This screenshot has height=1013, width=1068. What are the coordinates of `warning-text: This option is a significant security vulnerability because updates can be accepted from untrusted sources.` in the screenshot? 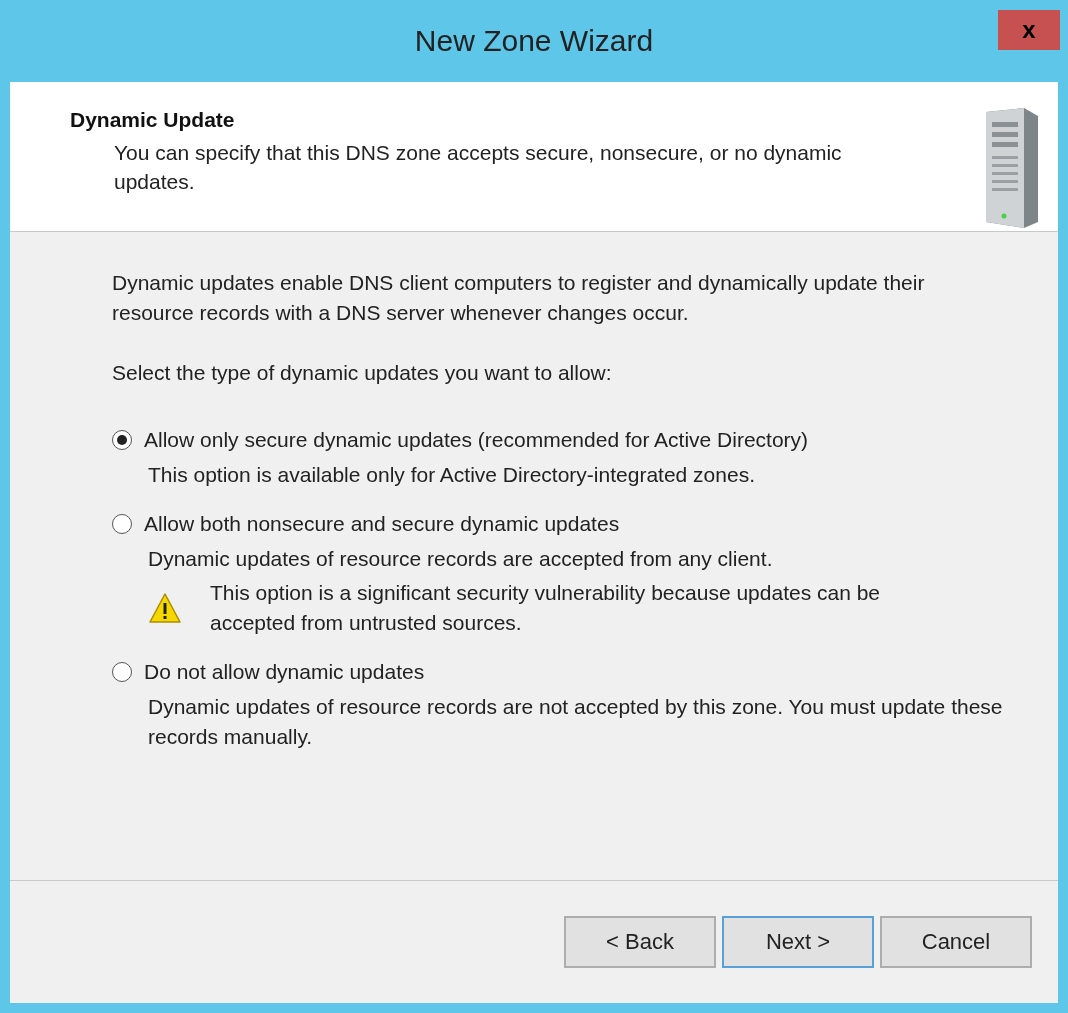 It's located at (546, 608).